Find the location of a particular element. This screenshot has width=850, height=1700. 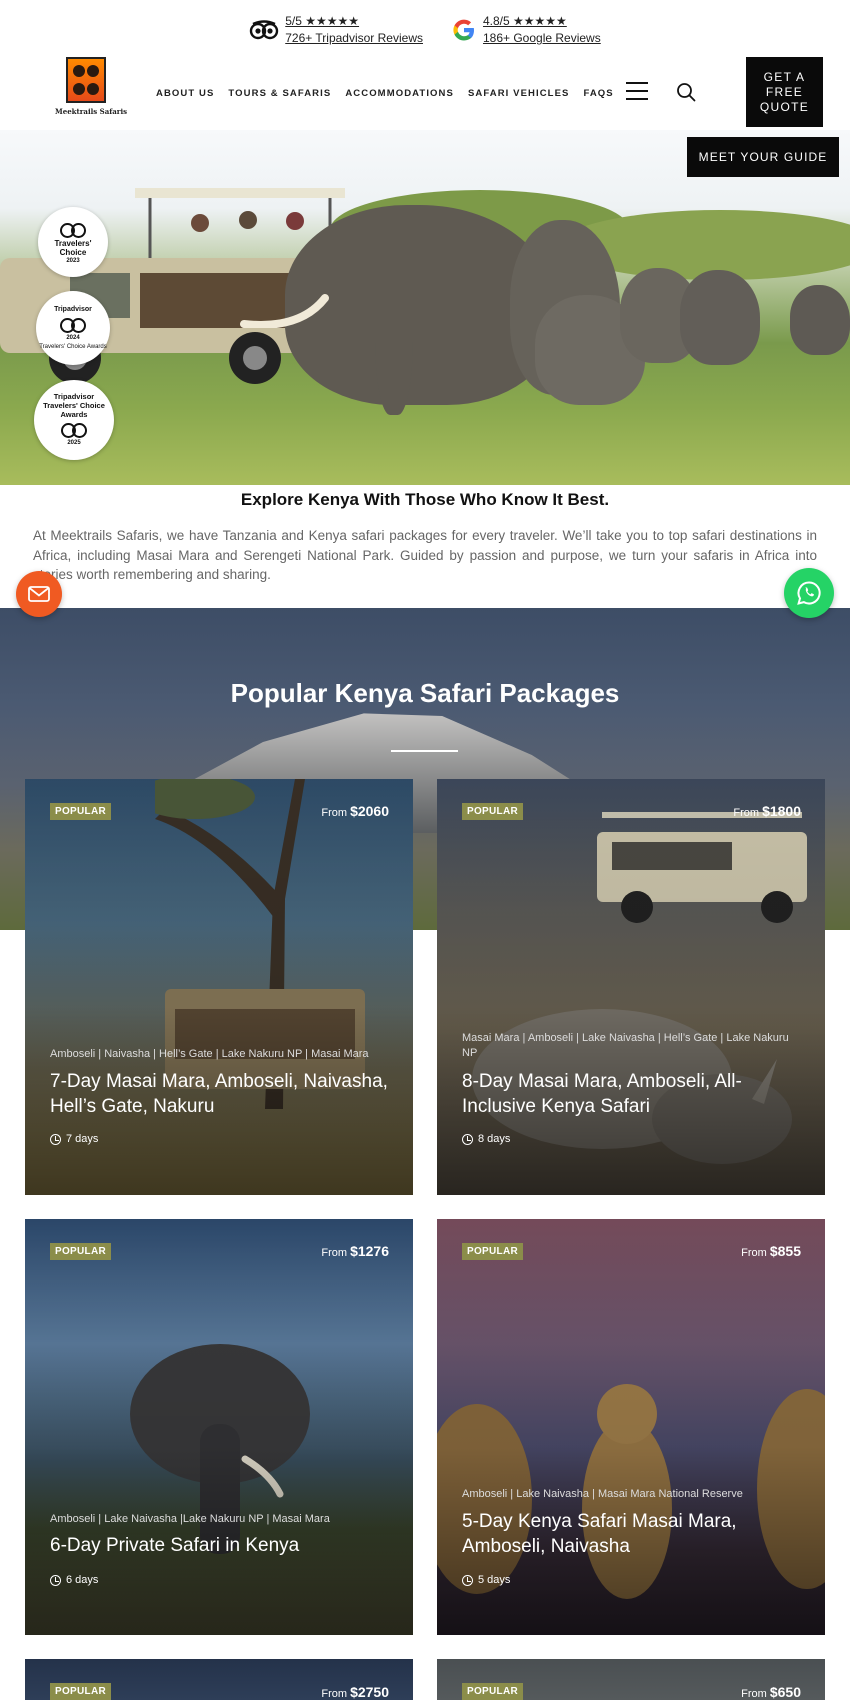

site-logo: Meektrails Safaris is located at coordinates (91, 93).